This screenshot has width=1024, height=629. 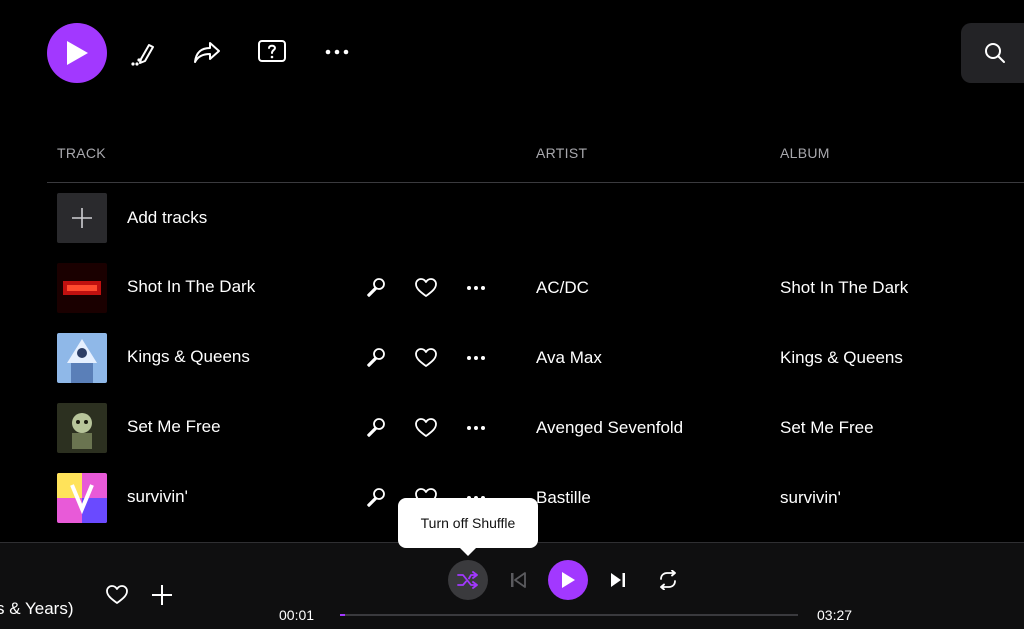 What do you see at coordinates (297, 615) in the screenshot?
I see `elapsed-time: 00:01` at bounding box center [297, 615].